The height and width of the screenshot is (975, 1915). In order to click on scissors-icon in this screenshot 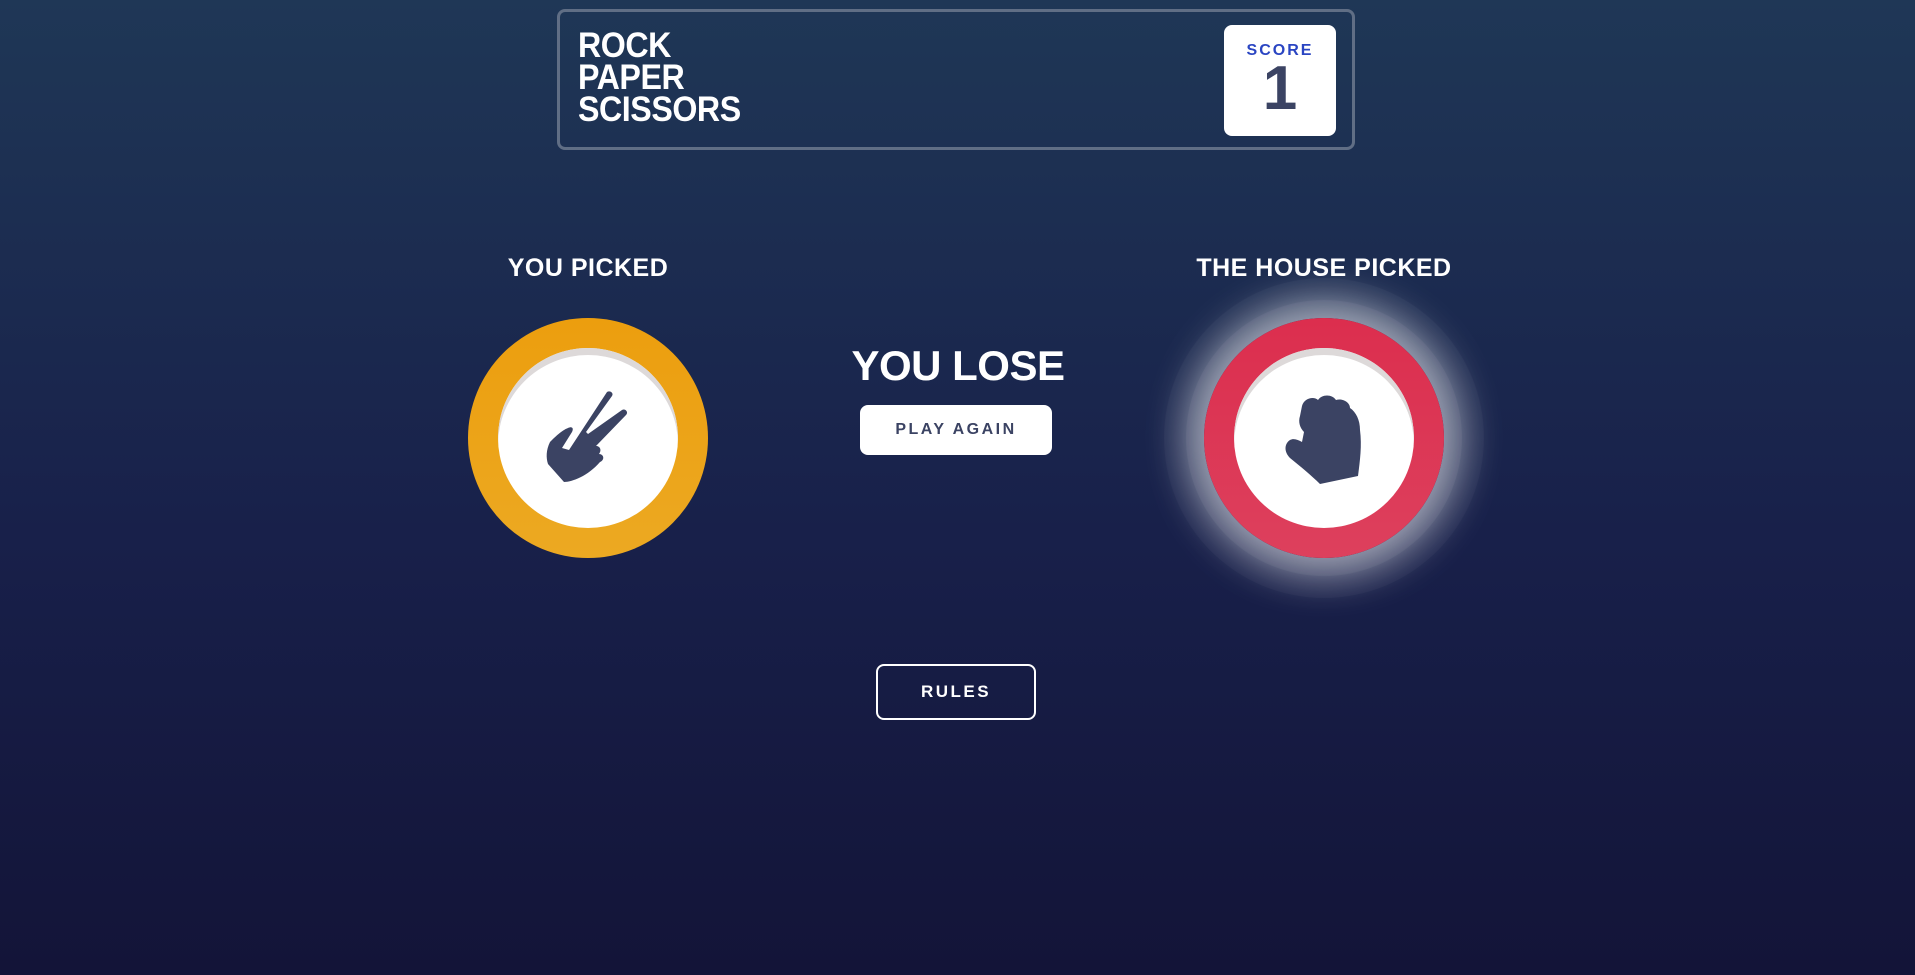, I will do `click(587, 436)`.